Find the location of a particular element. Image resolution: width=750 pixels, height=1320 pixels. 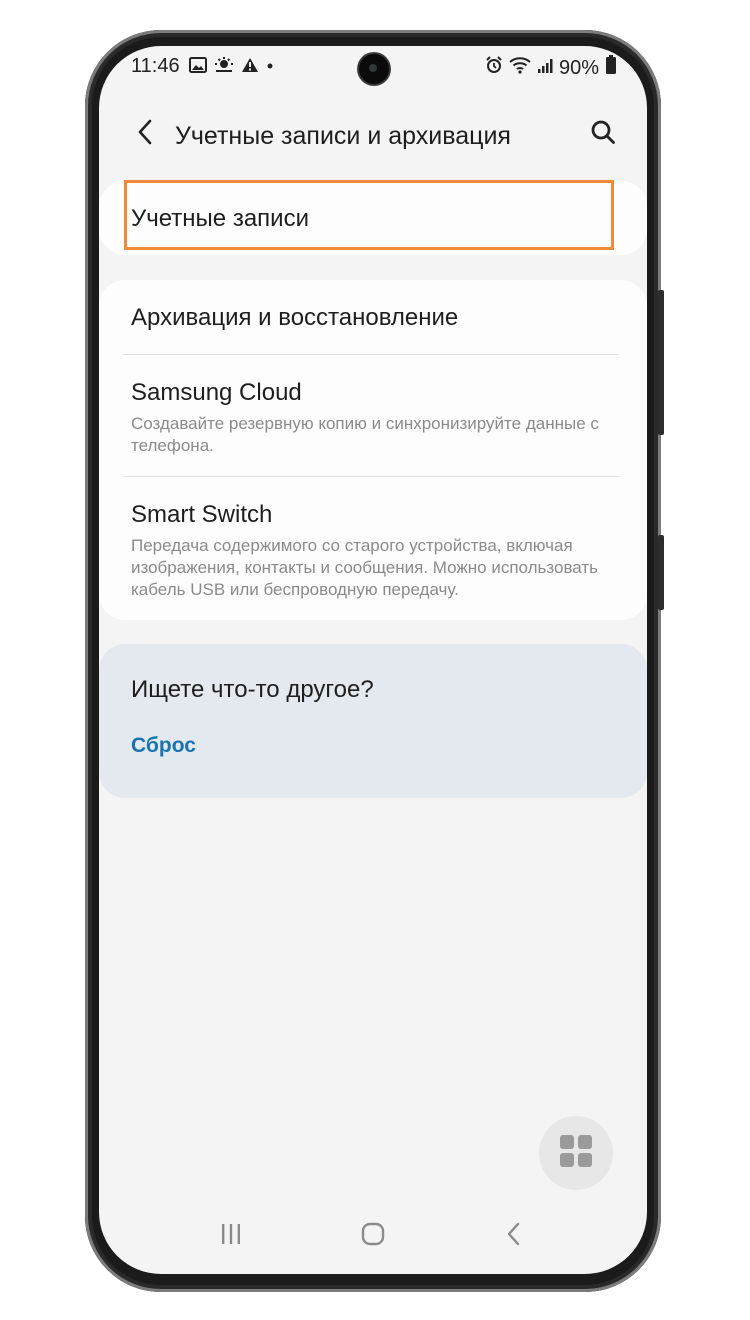

back-nav-button is located at coordinates (514, 1236).